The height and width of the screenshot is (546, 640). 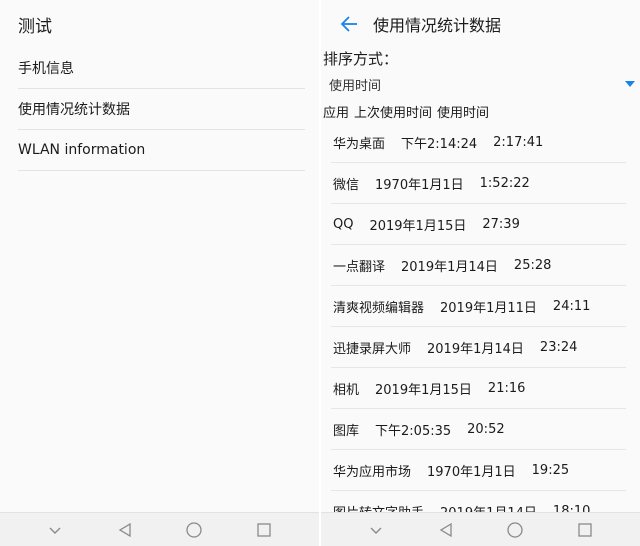 I want to click on app-name: 迅捷录屏大师, so click(x=372, y=349).